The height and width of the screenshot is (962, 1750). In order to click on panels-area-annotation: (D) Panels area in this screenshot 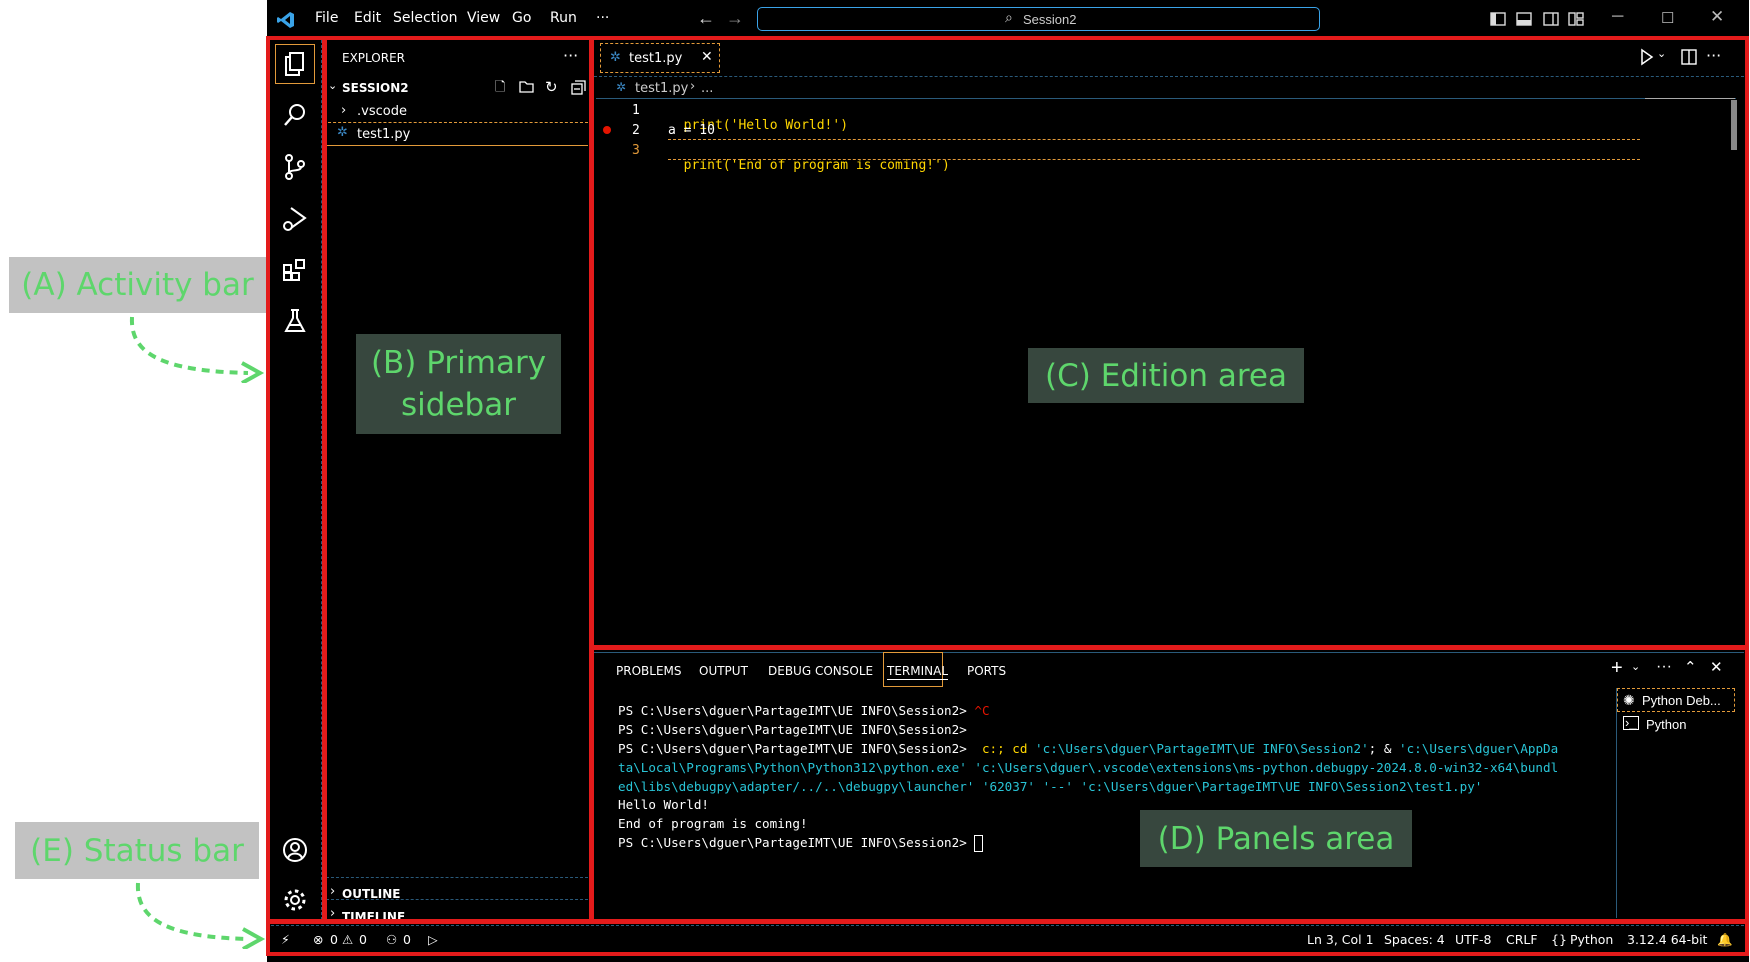, I will do `click(1276, 838)`.